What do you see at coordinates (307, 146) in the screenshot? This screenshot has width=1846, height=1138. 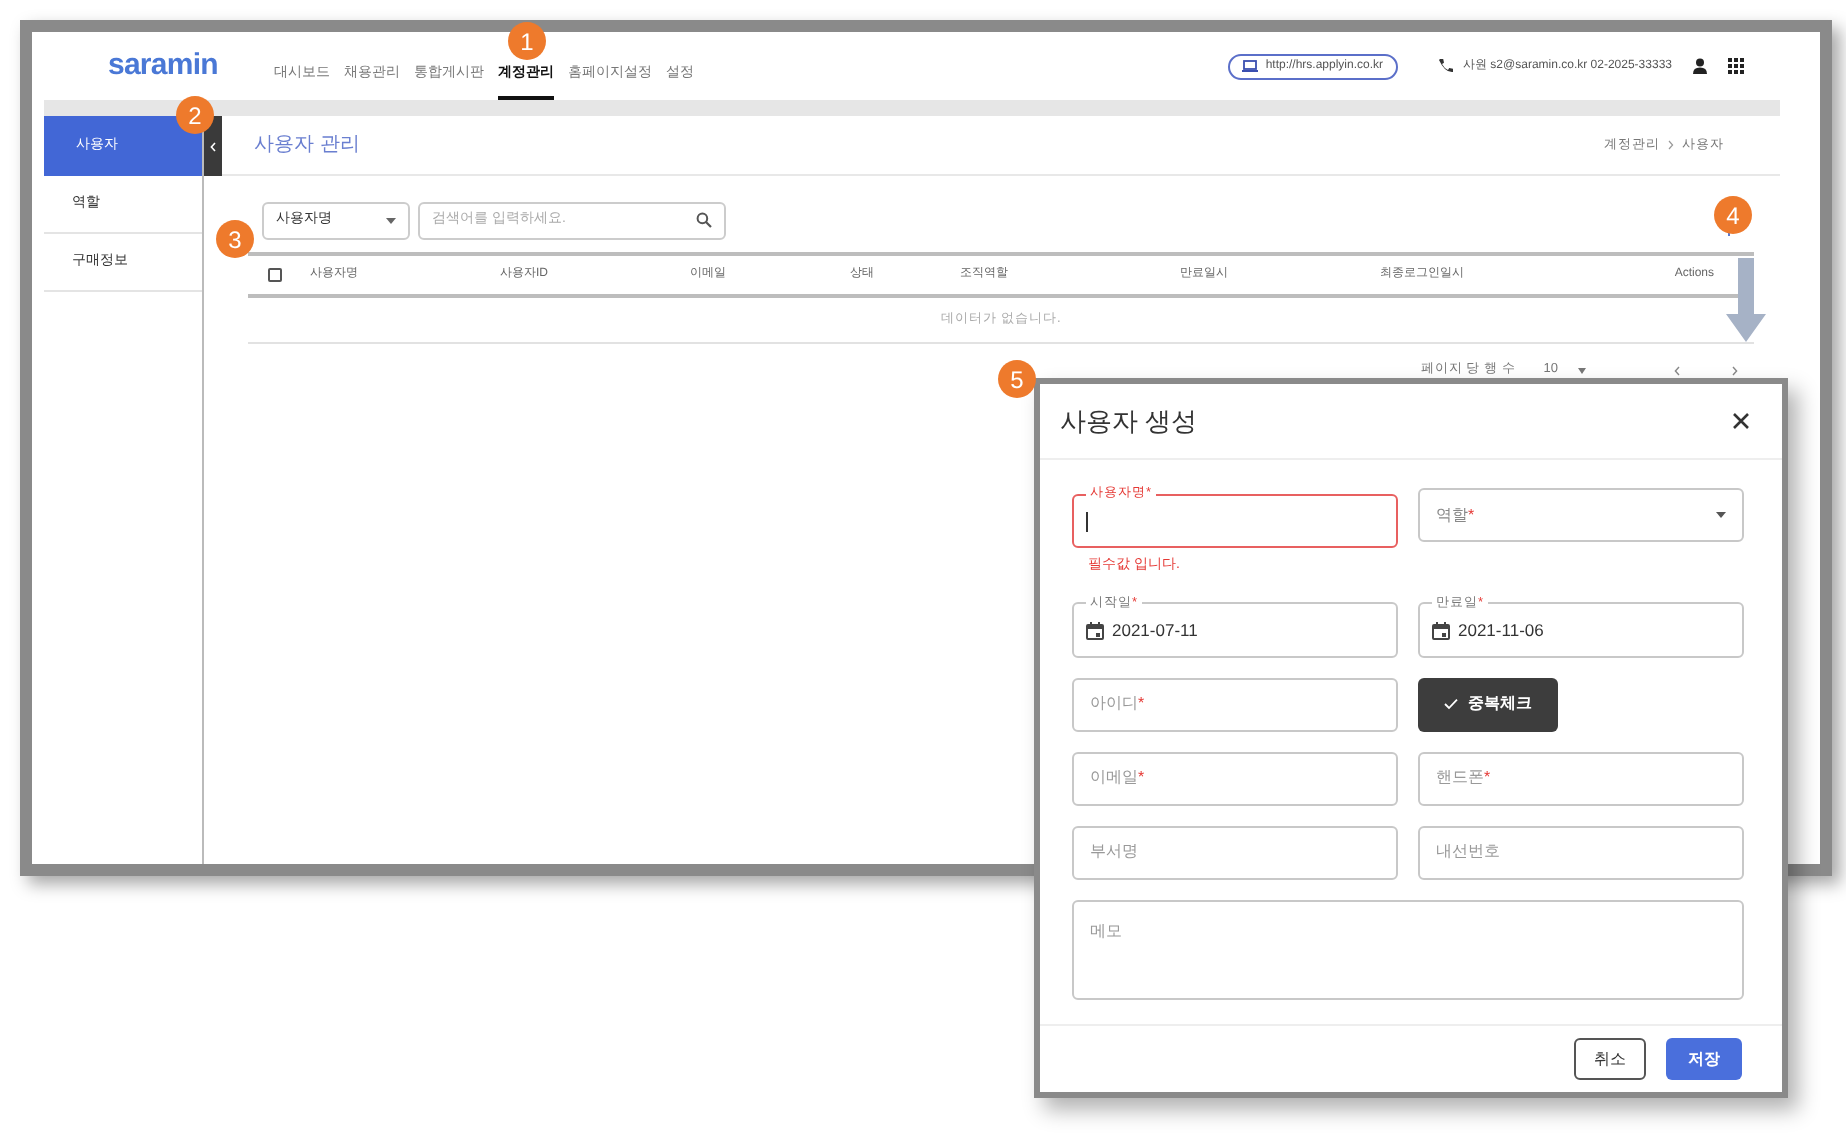 I see `page-title: 사용자 관리` at bounding box center [307, 146].